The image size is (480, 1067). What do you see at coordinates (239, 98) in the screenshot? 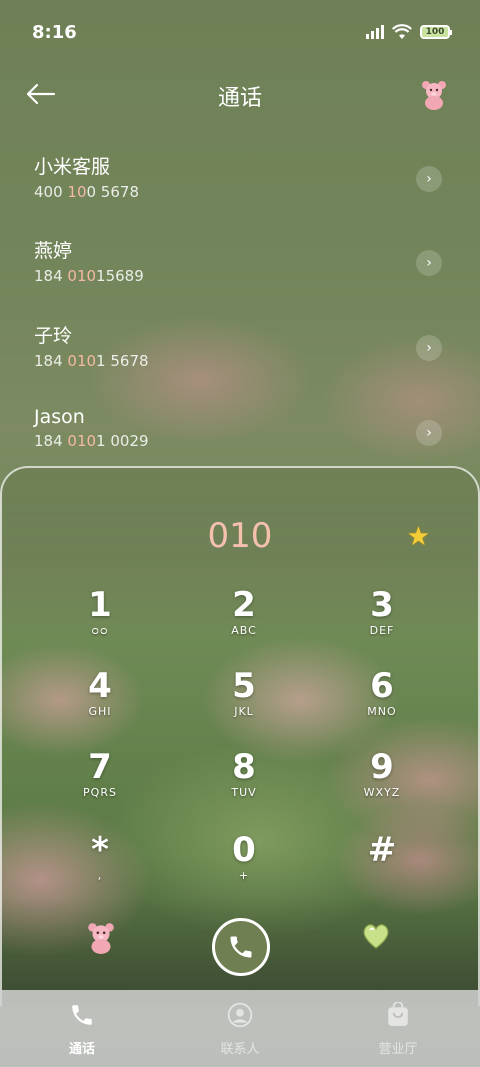
I see `page-title: 通话` at bounding box center [239, 98].